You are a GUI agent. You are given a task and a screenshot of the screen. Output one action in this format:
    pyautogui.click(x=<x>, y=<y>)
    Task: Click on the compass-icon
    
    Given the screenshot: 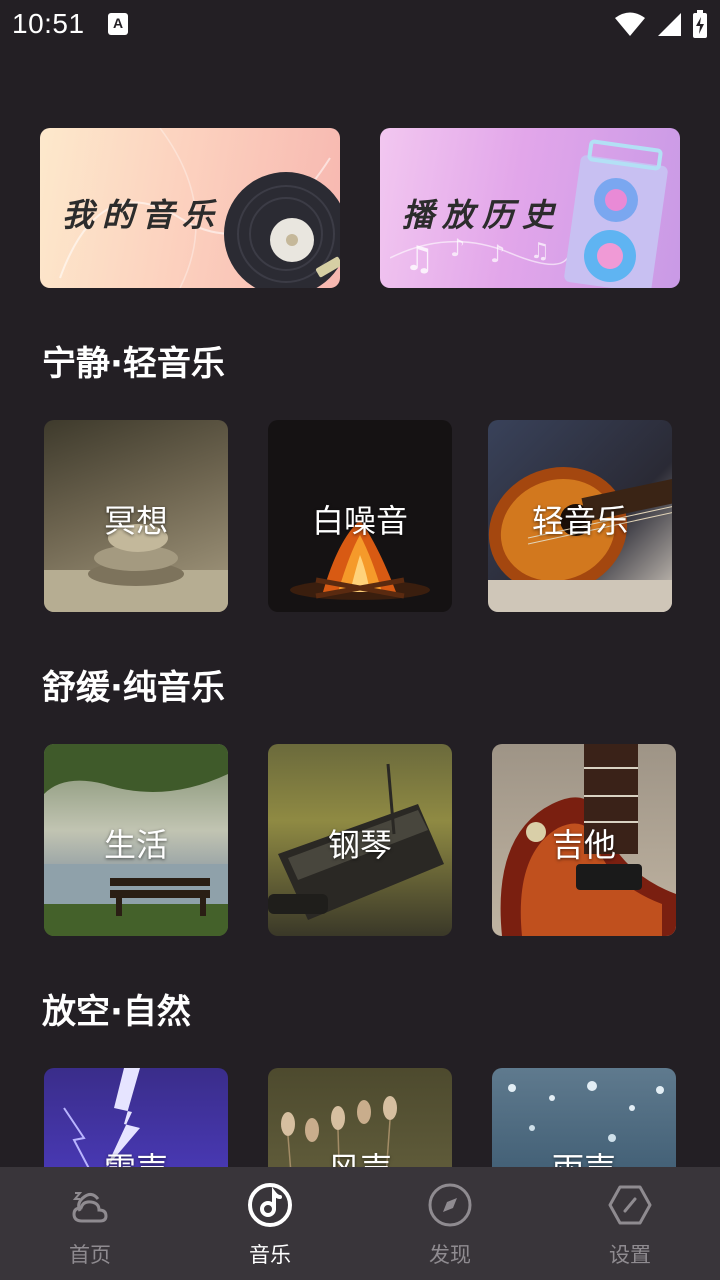 What is the action you would take?
    pyautogui.click(x=450, y=1205)
    